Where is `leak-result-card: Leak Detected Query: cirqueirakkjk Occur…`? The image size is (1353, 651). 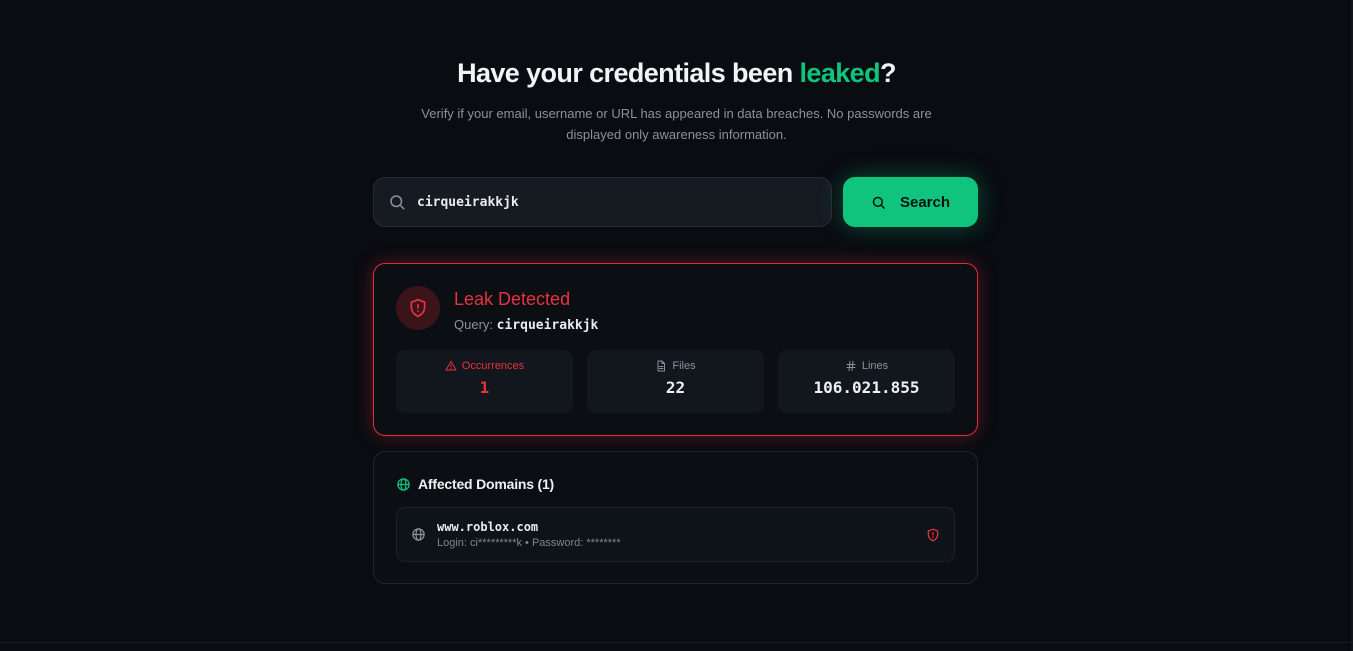 leak-result-card: Leak Detected Query: cirqueirakkjk Occur… is located at coordinates (675, 349).